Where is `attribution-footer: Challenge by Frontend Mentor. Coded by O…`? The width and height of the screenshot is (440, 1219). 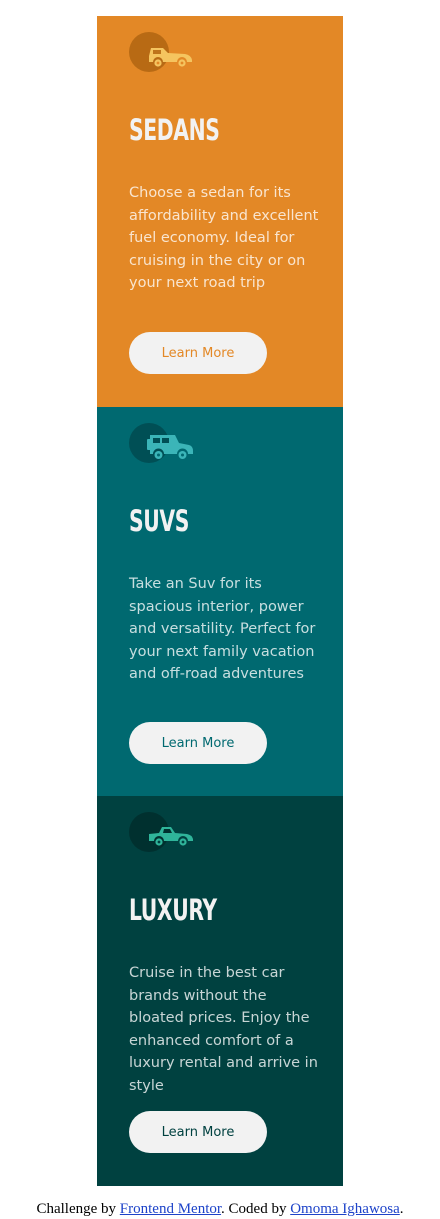
attribution-footer: Challenge by Frontend Mentor. Coded by O… is located at coordinates (220, 1209).